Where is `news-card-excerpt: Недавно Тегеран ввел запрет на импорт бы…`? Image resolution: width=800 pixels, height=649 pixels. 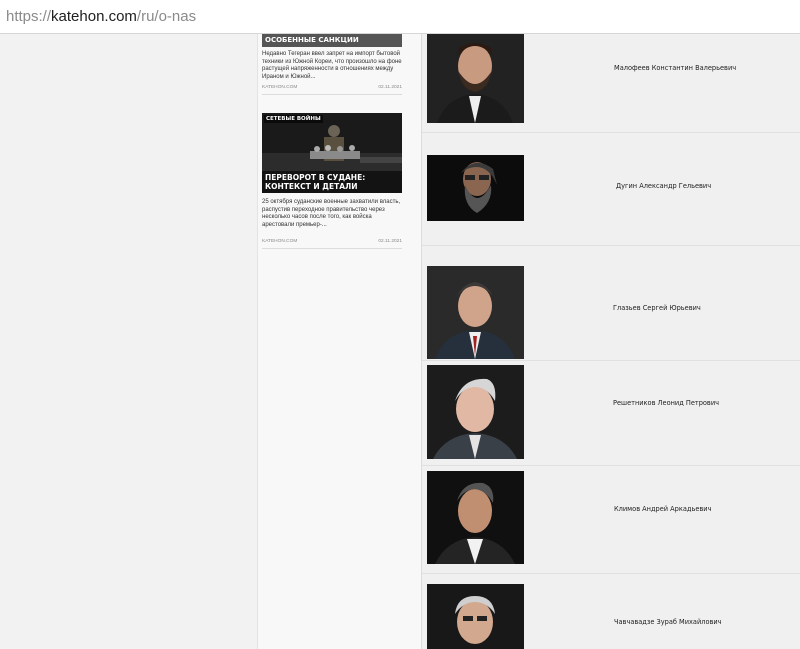
news-card-excerpt: Недавно Тегеран ввел запрет на импорт бы… is located at coordinates (332, 65).